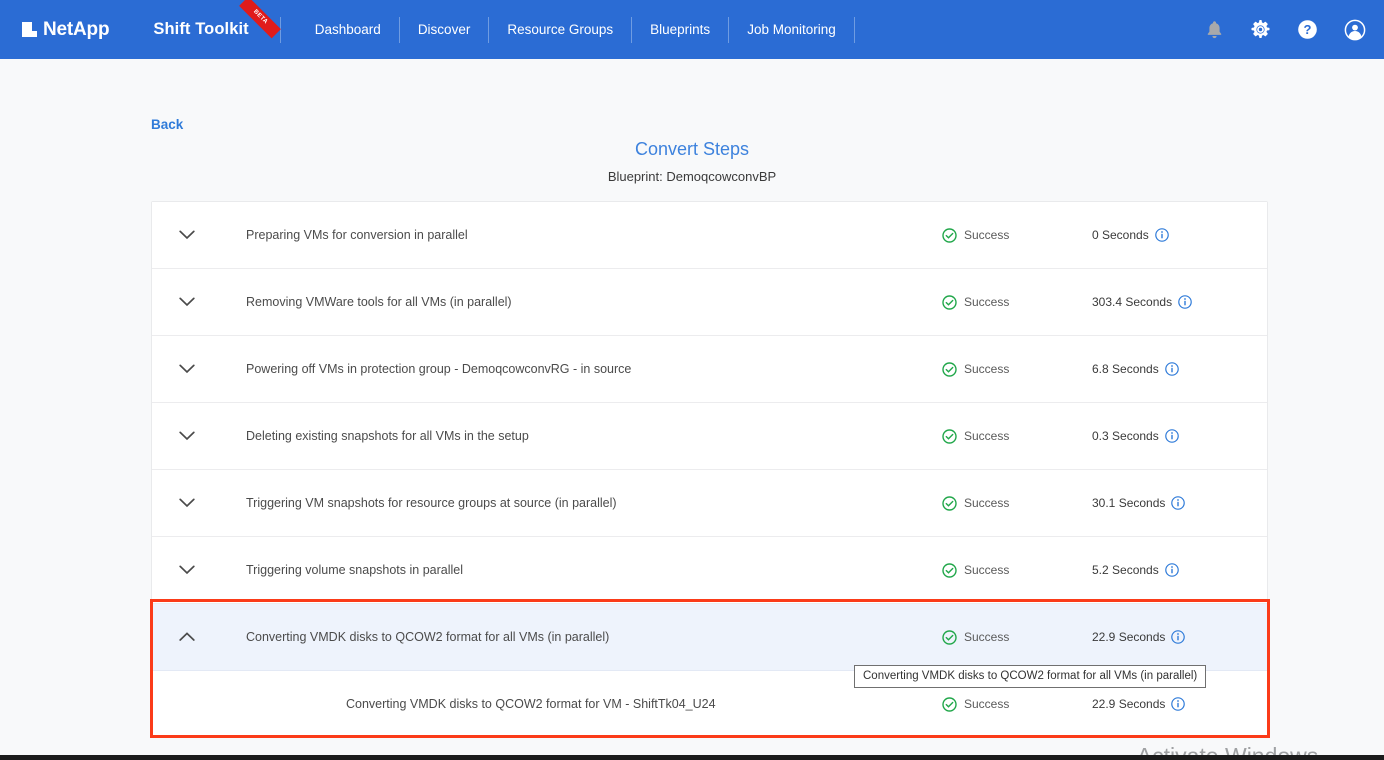 This screenshot has height=760, width=1384. Describe the element at coordinates (357, 235) in the screenshot. I see `step-label: Preparing VMs for conversion in parallel` at that location.